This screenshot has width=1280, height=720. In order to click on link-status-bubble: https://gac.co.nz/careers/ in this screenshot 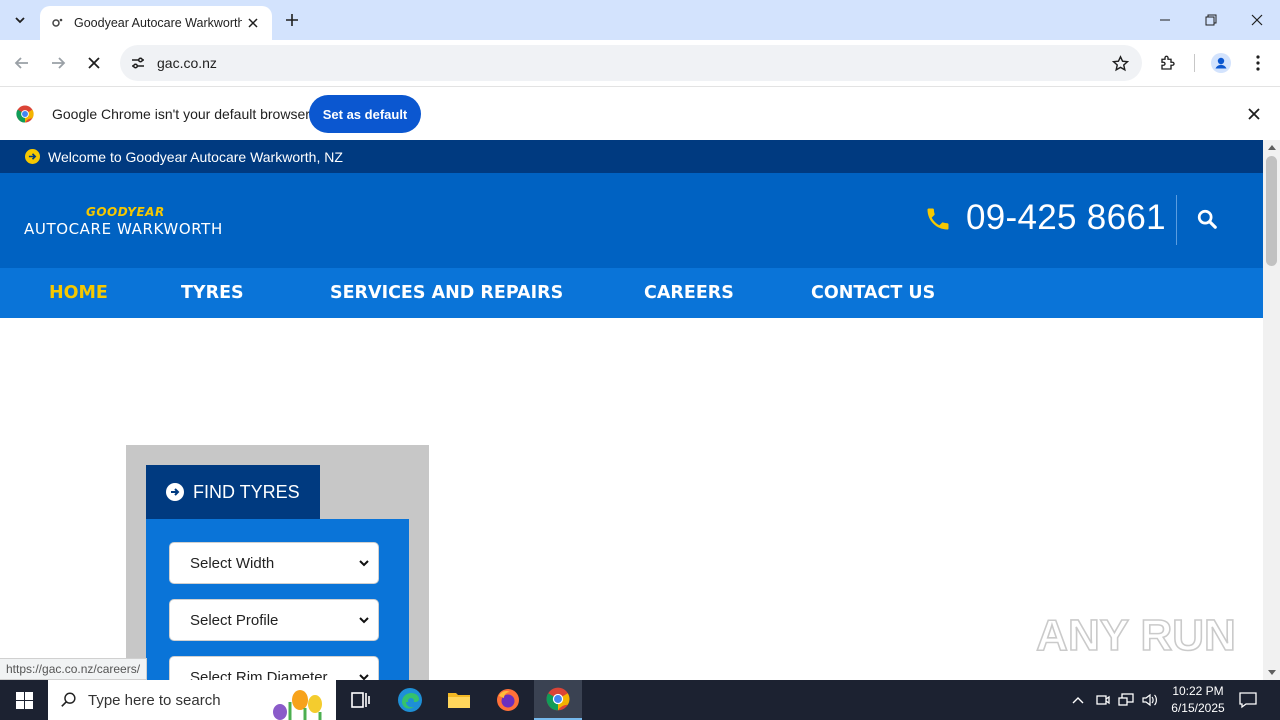, I will do `click(74, 669)`.